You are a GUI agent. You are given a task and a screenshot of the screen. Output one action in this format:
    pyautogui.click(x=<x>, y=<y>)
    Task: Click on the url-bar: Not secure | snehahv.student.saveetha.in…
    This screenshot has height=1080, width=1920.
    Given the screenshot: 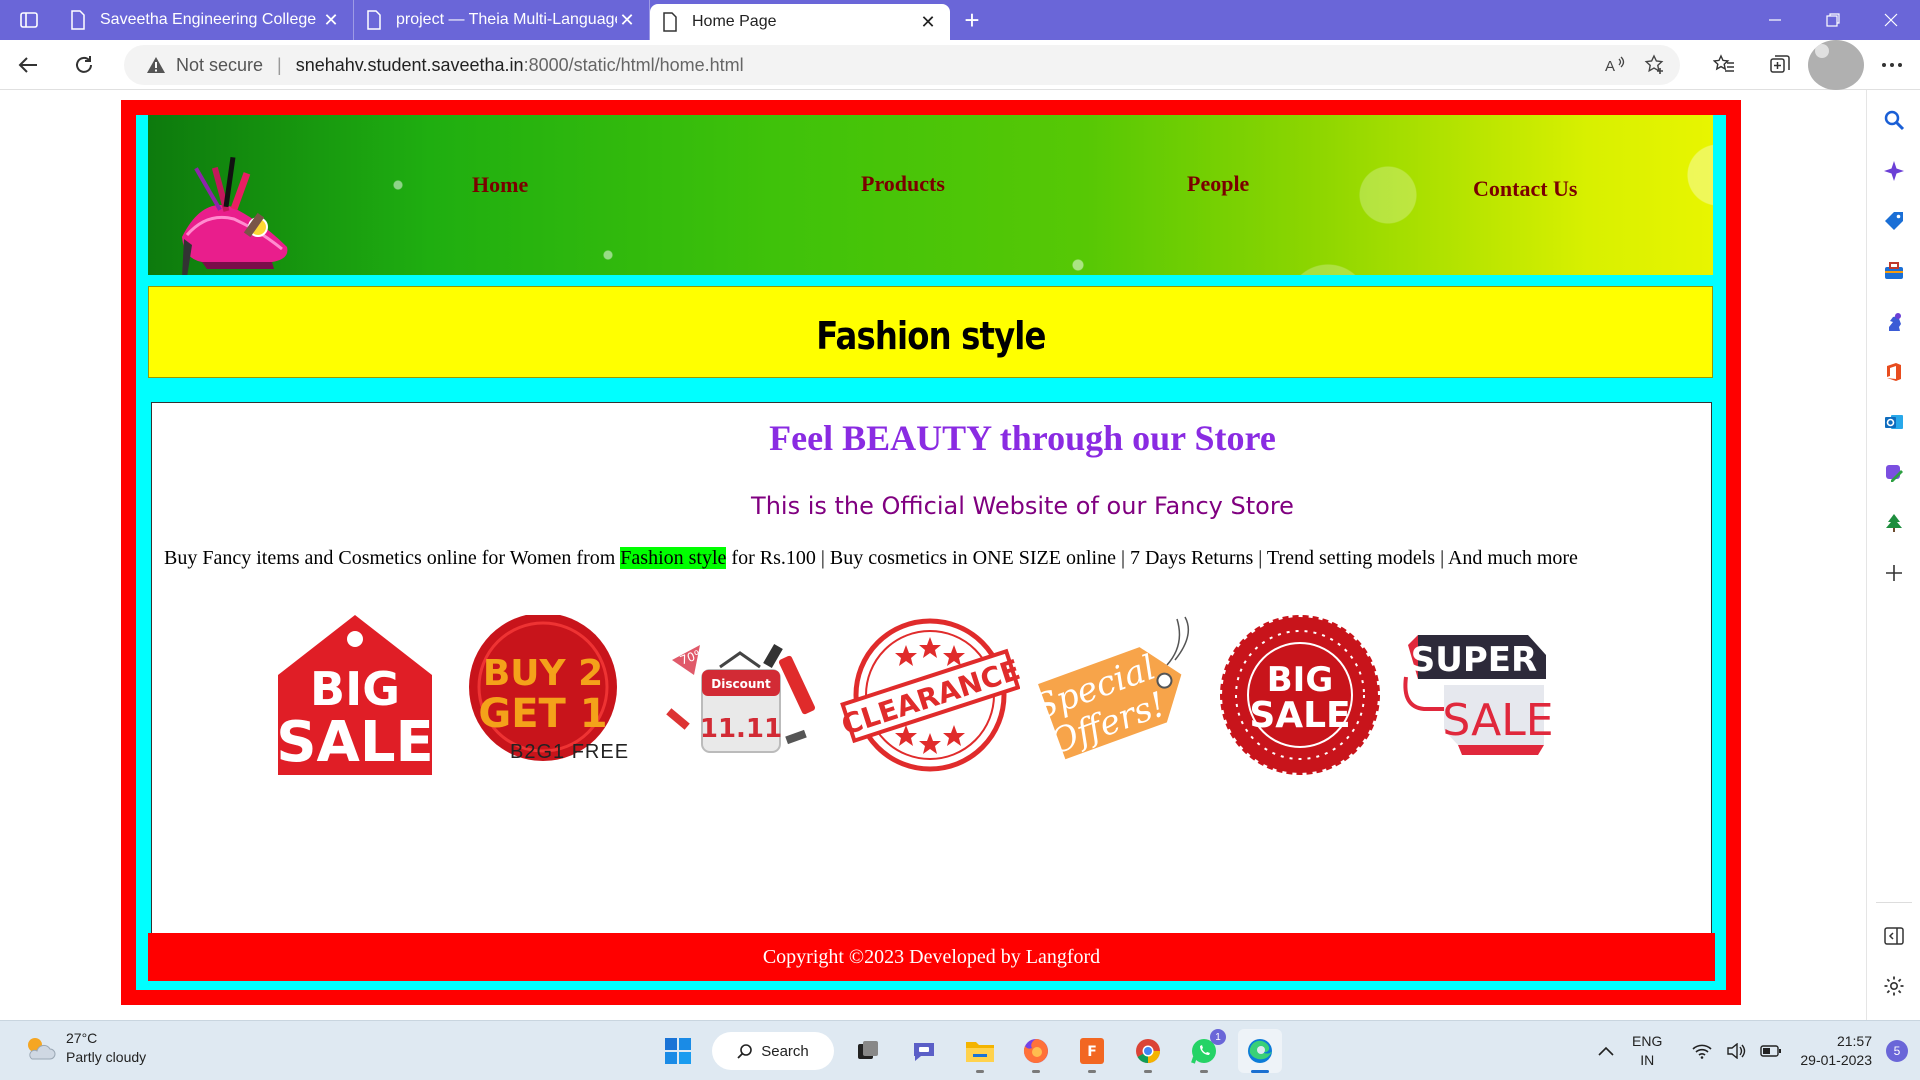 What is the action you would take?
    pyautogui.click(x=902, y=65)
    